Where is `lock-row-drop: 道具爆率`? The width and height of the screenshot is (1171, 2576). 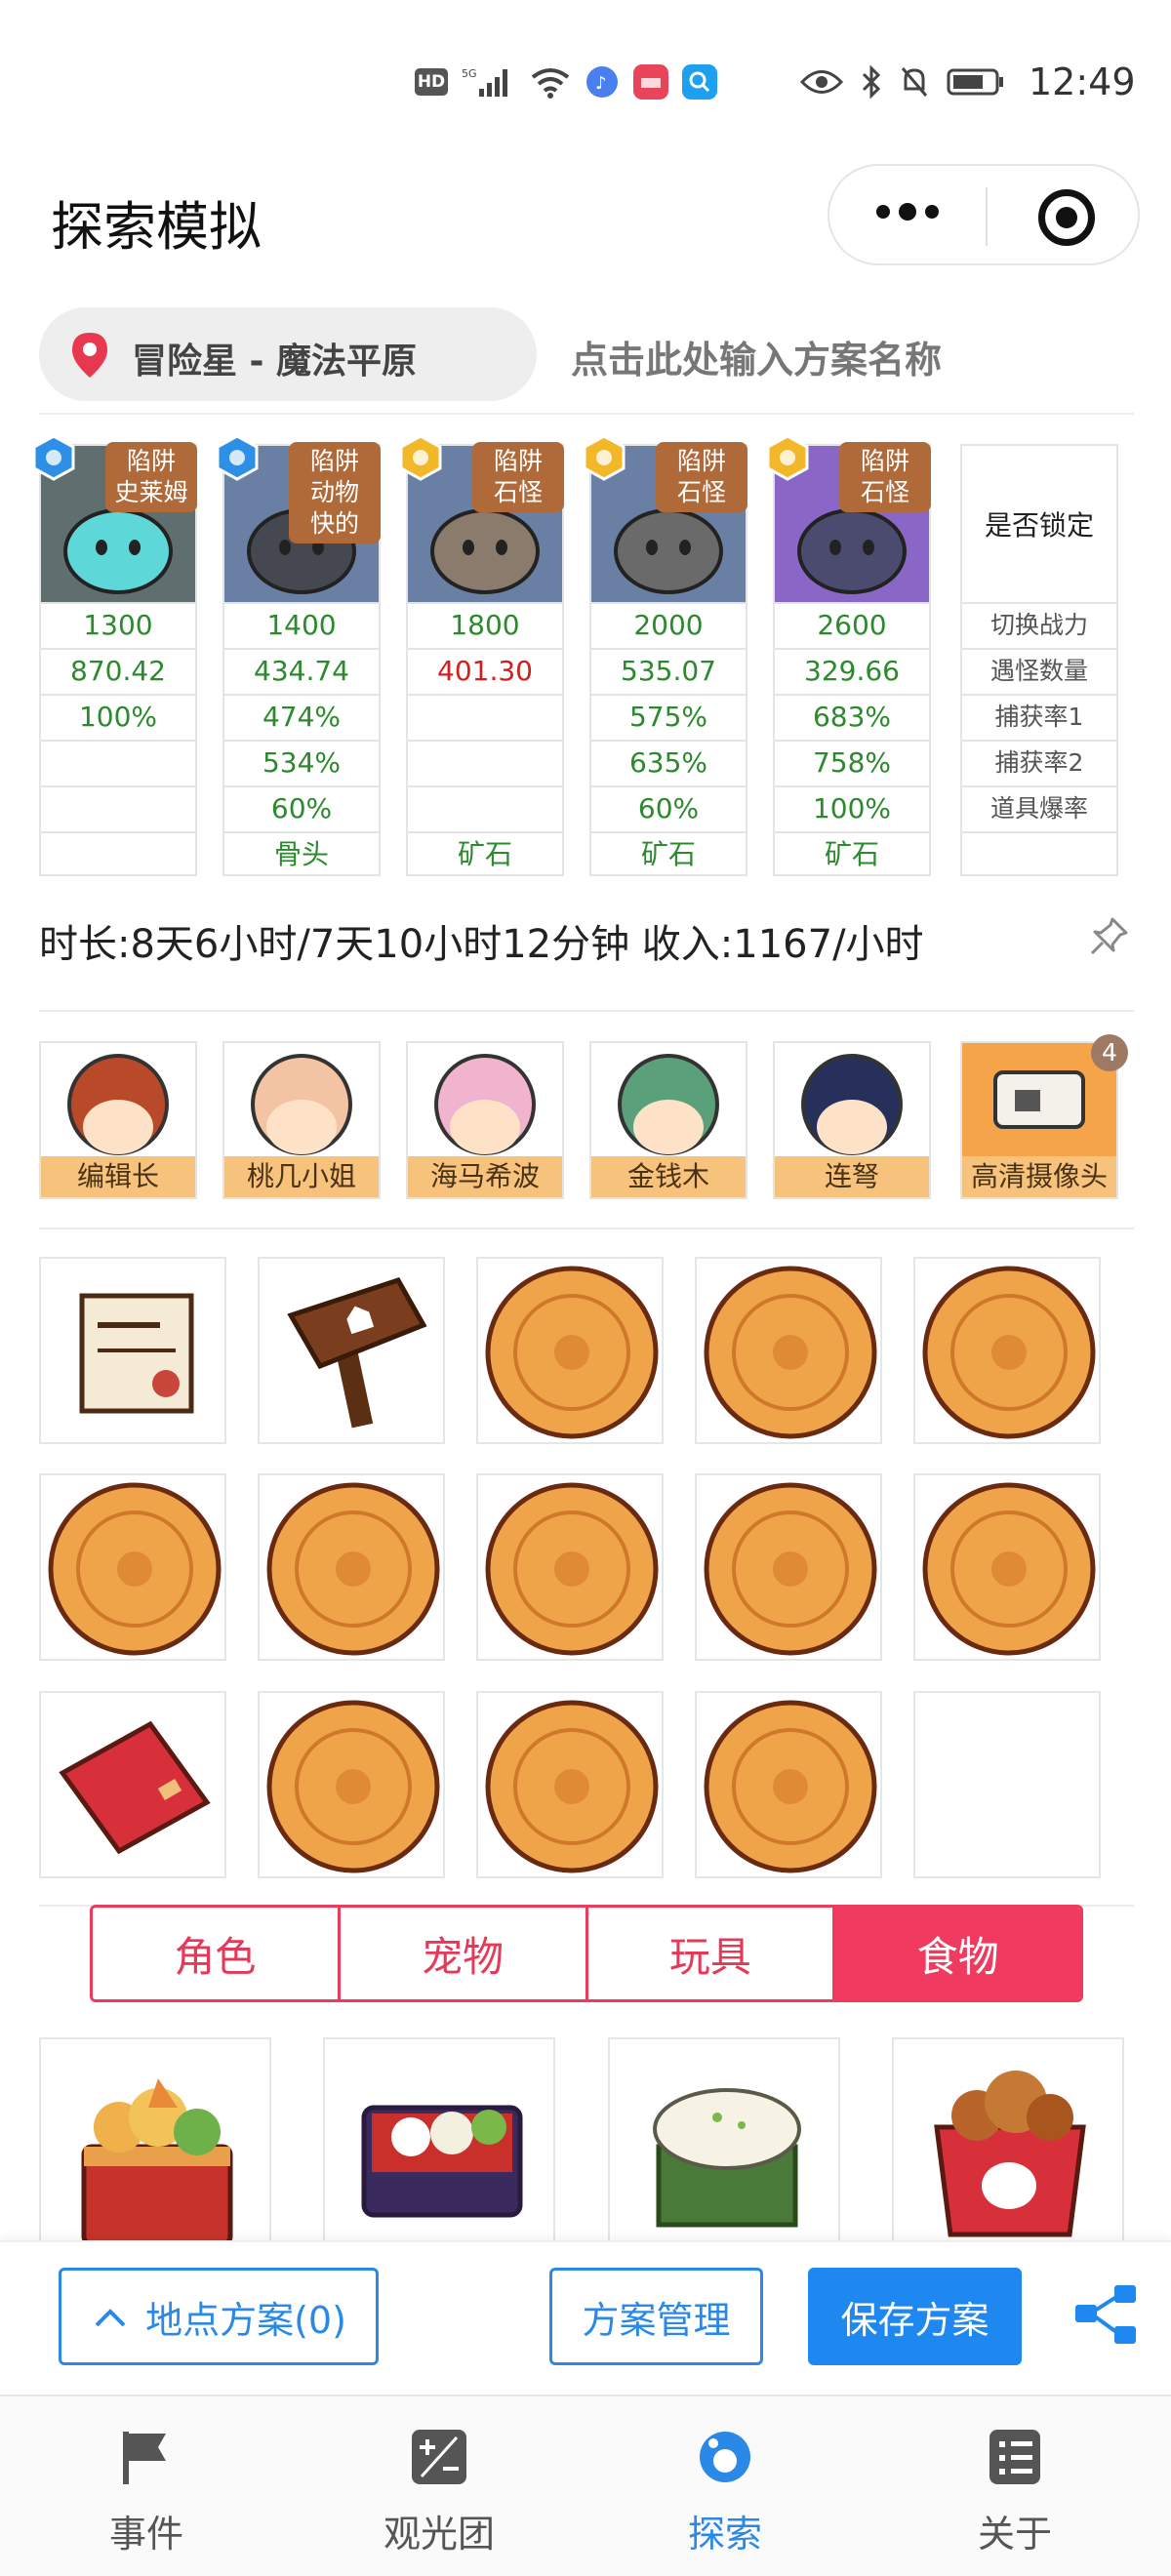
lock-row-drop: 道具爆率 is located at coordinates (1039, 807).